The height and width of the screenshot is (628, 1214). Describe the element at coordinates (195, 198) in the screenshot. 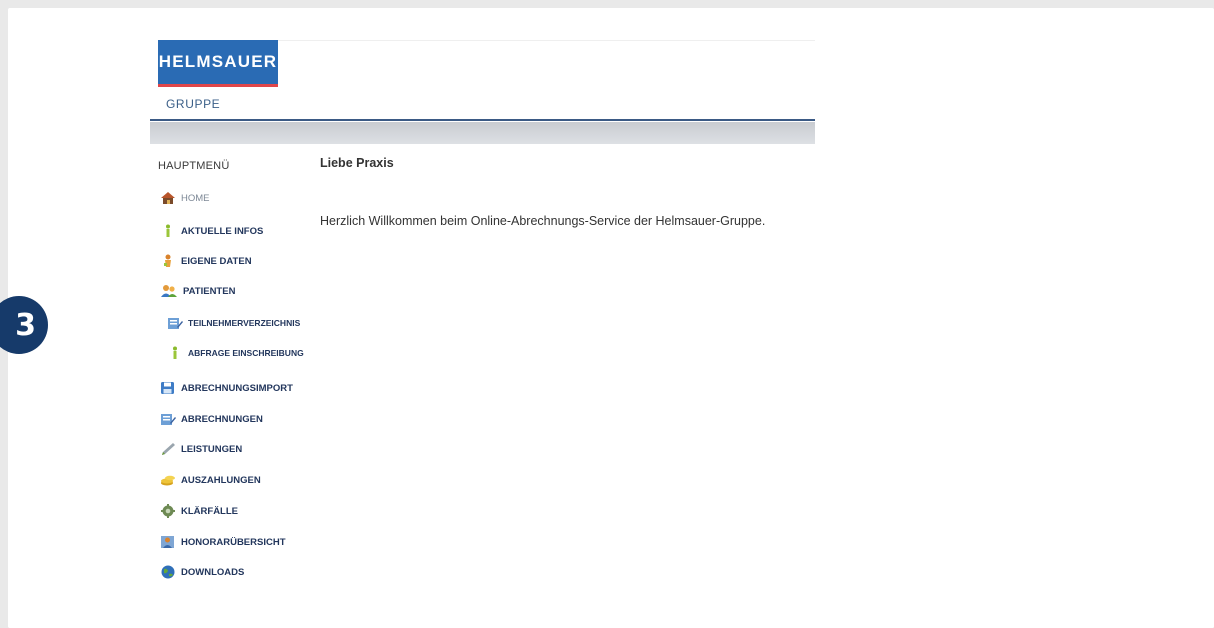

I see `menu-item-label: HOME` at that location.